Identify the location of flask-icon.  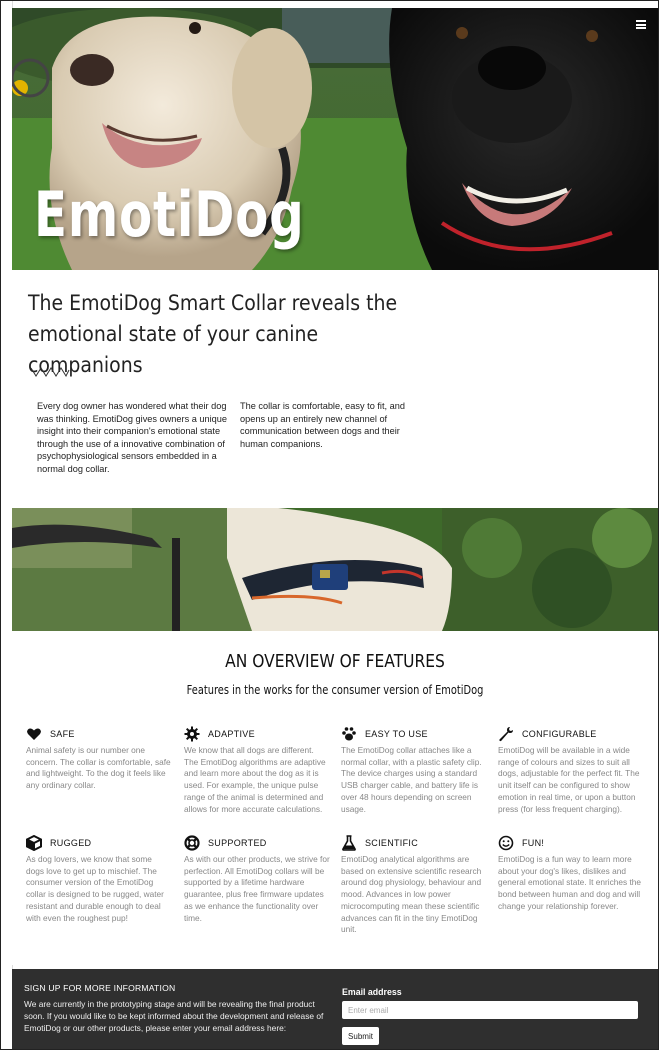
(349, 843).